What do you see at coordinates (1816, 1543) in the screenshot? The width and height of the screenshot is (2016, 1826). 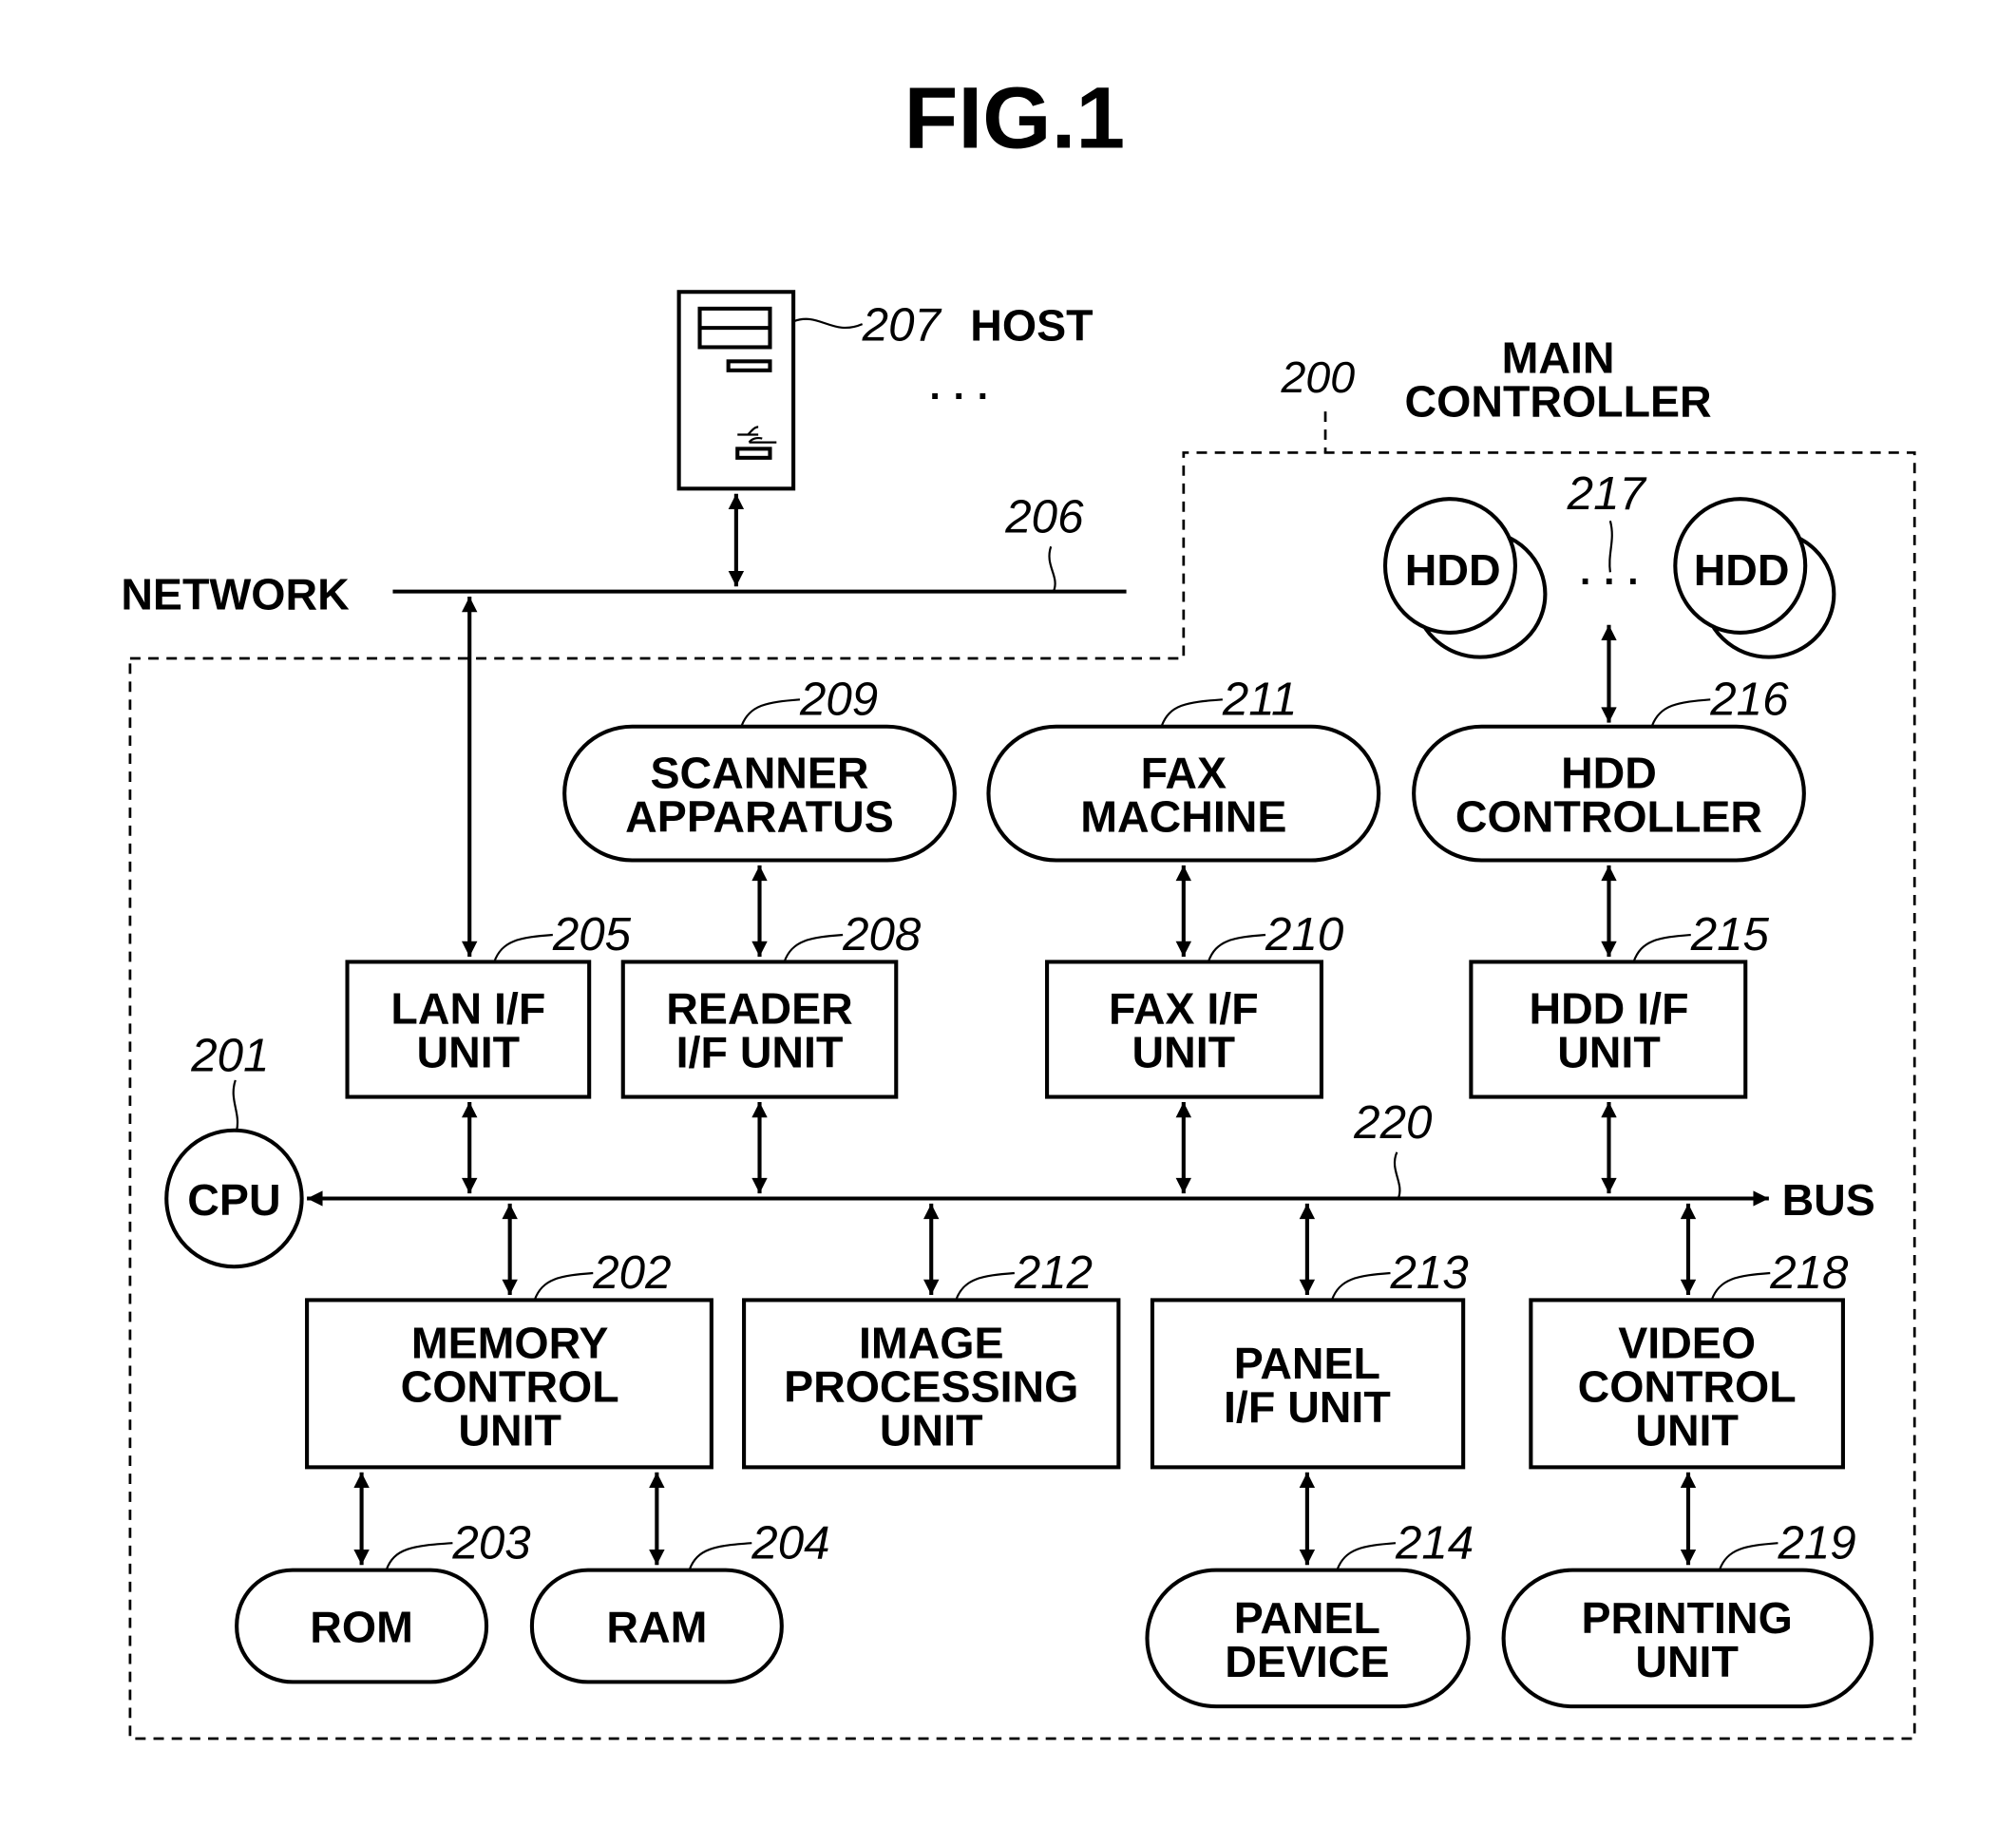 I see `printing-unit-ref: 219` at bounding box center [1816, 1543].